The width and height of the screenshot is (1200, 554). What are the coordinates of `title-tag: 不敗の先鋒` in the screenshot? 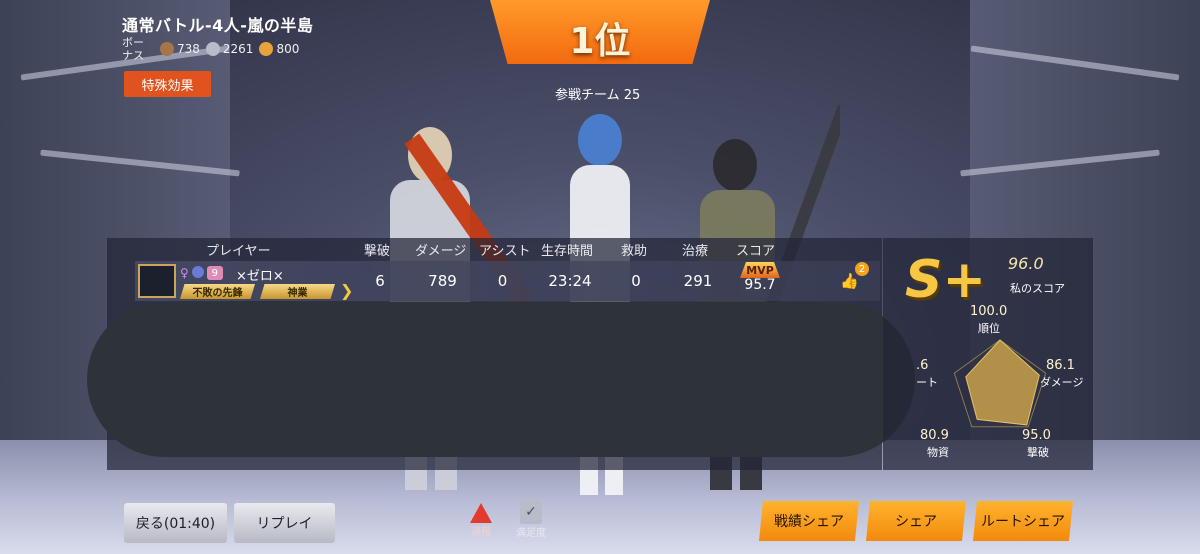 It's located at (217, 291).